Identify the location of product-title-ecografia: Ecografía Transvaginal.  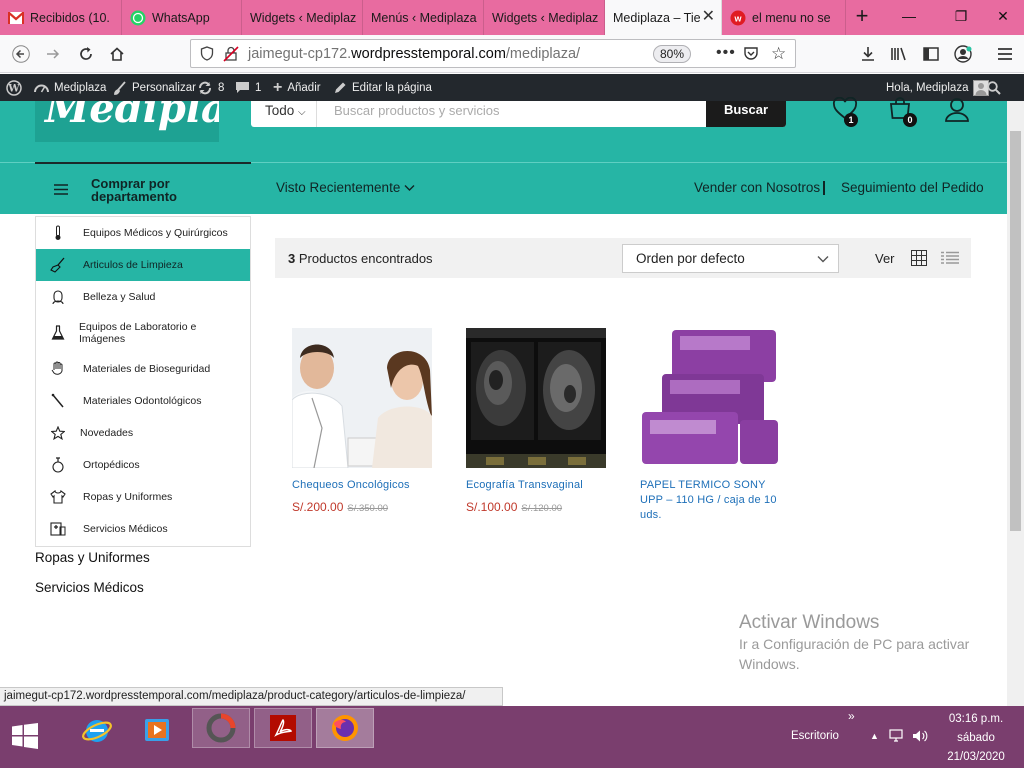
(537, 485).